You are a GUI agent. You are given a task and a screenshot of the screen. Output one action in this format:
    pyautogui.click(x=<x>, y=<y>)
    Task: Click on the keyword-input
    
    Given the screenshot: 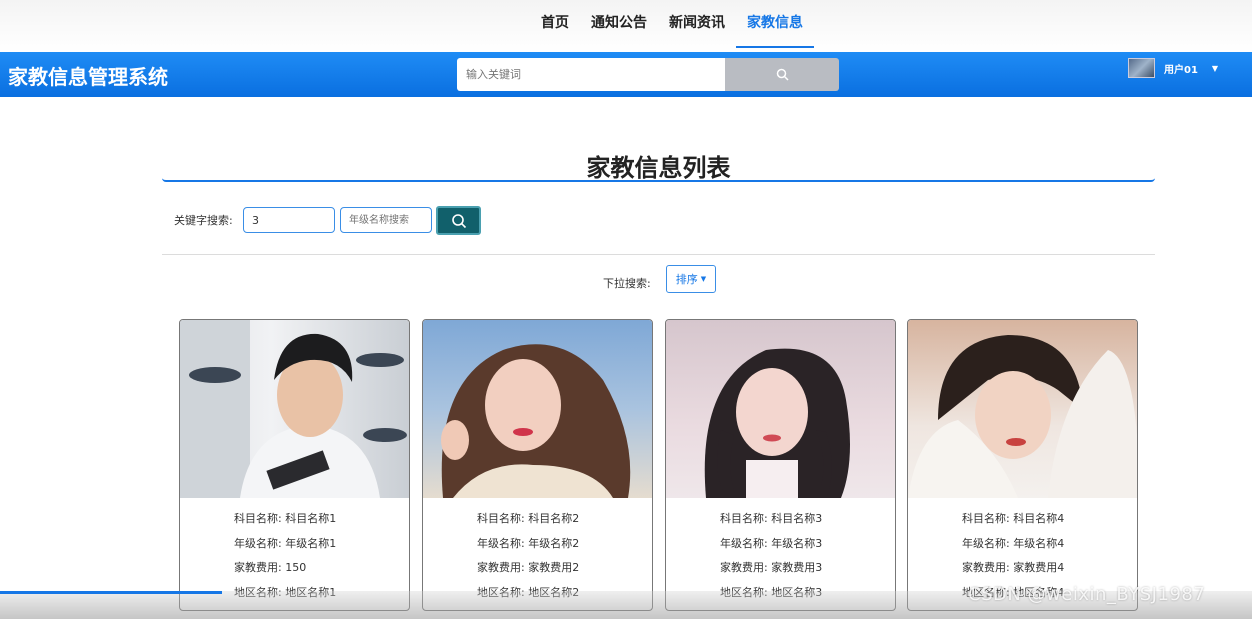 What is the action you would take?
    pyautogui.click(x=289, y=220)
    